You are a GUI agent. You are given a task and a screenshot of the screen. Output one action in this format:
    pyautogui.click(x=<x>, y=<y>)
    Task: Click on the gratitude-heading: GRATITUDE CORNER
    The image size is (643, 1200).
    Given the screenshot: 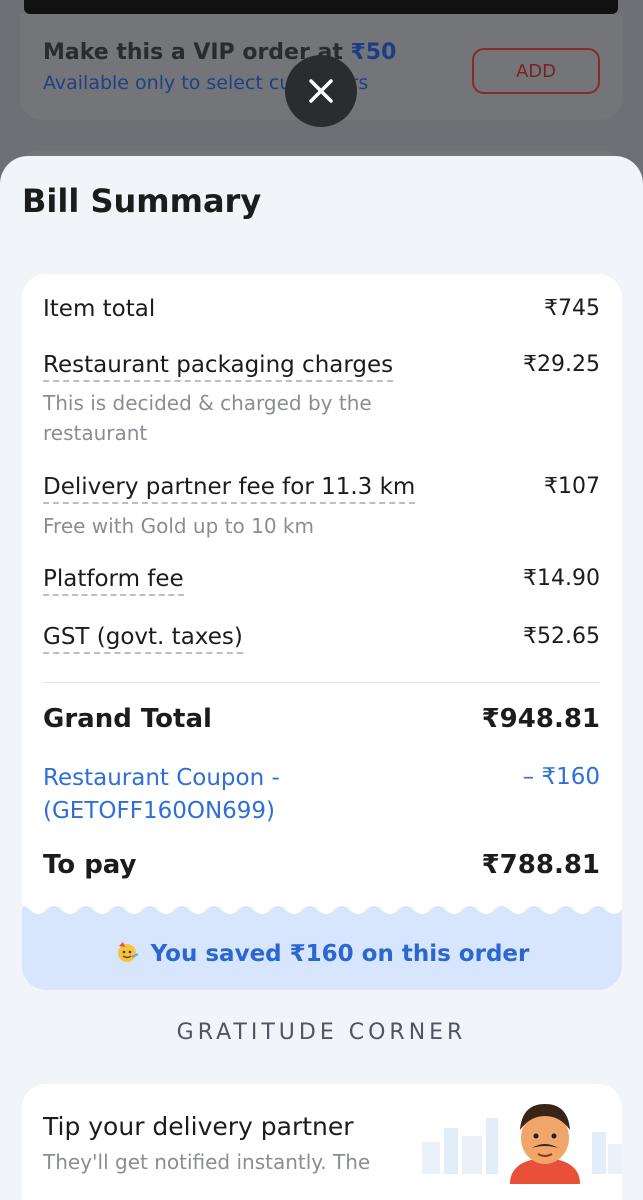 What is the action you would take?
    pyautogui.click(x=321, y=1032)
    